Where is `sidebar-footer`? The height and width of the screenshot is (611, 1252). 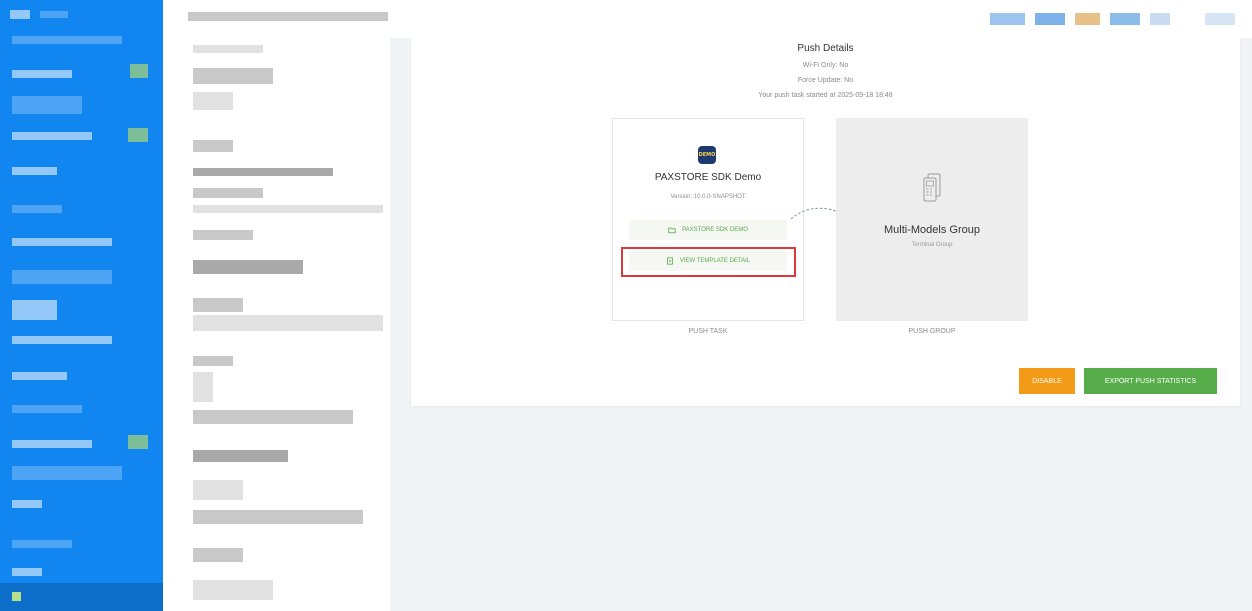 sidebar-footer is located at coordinates (81, 597).